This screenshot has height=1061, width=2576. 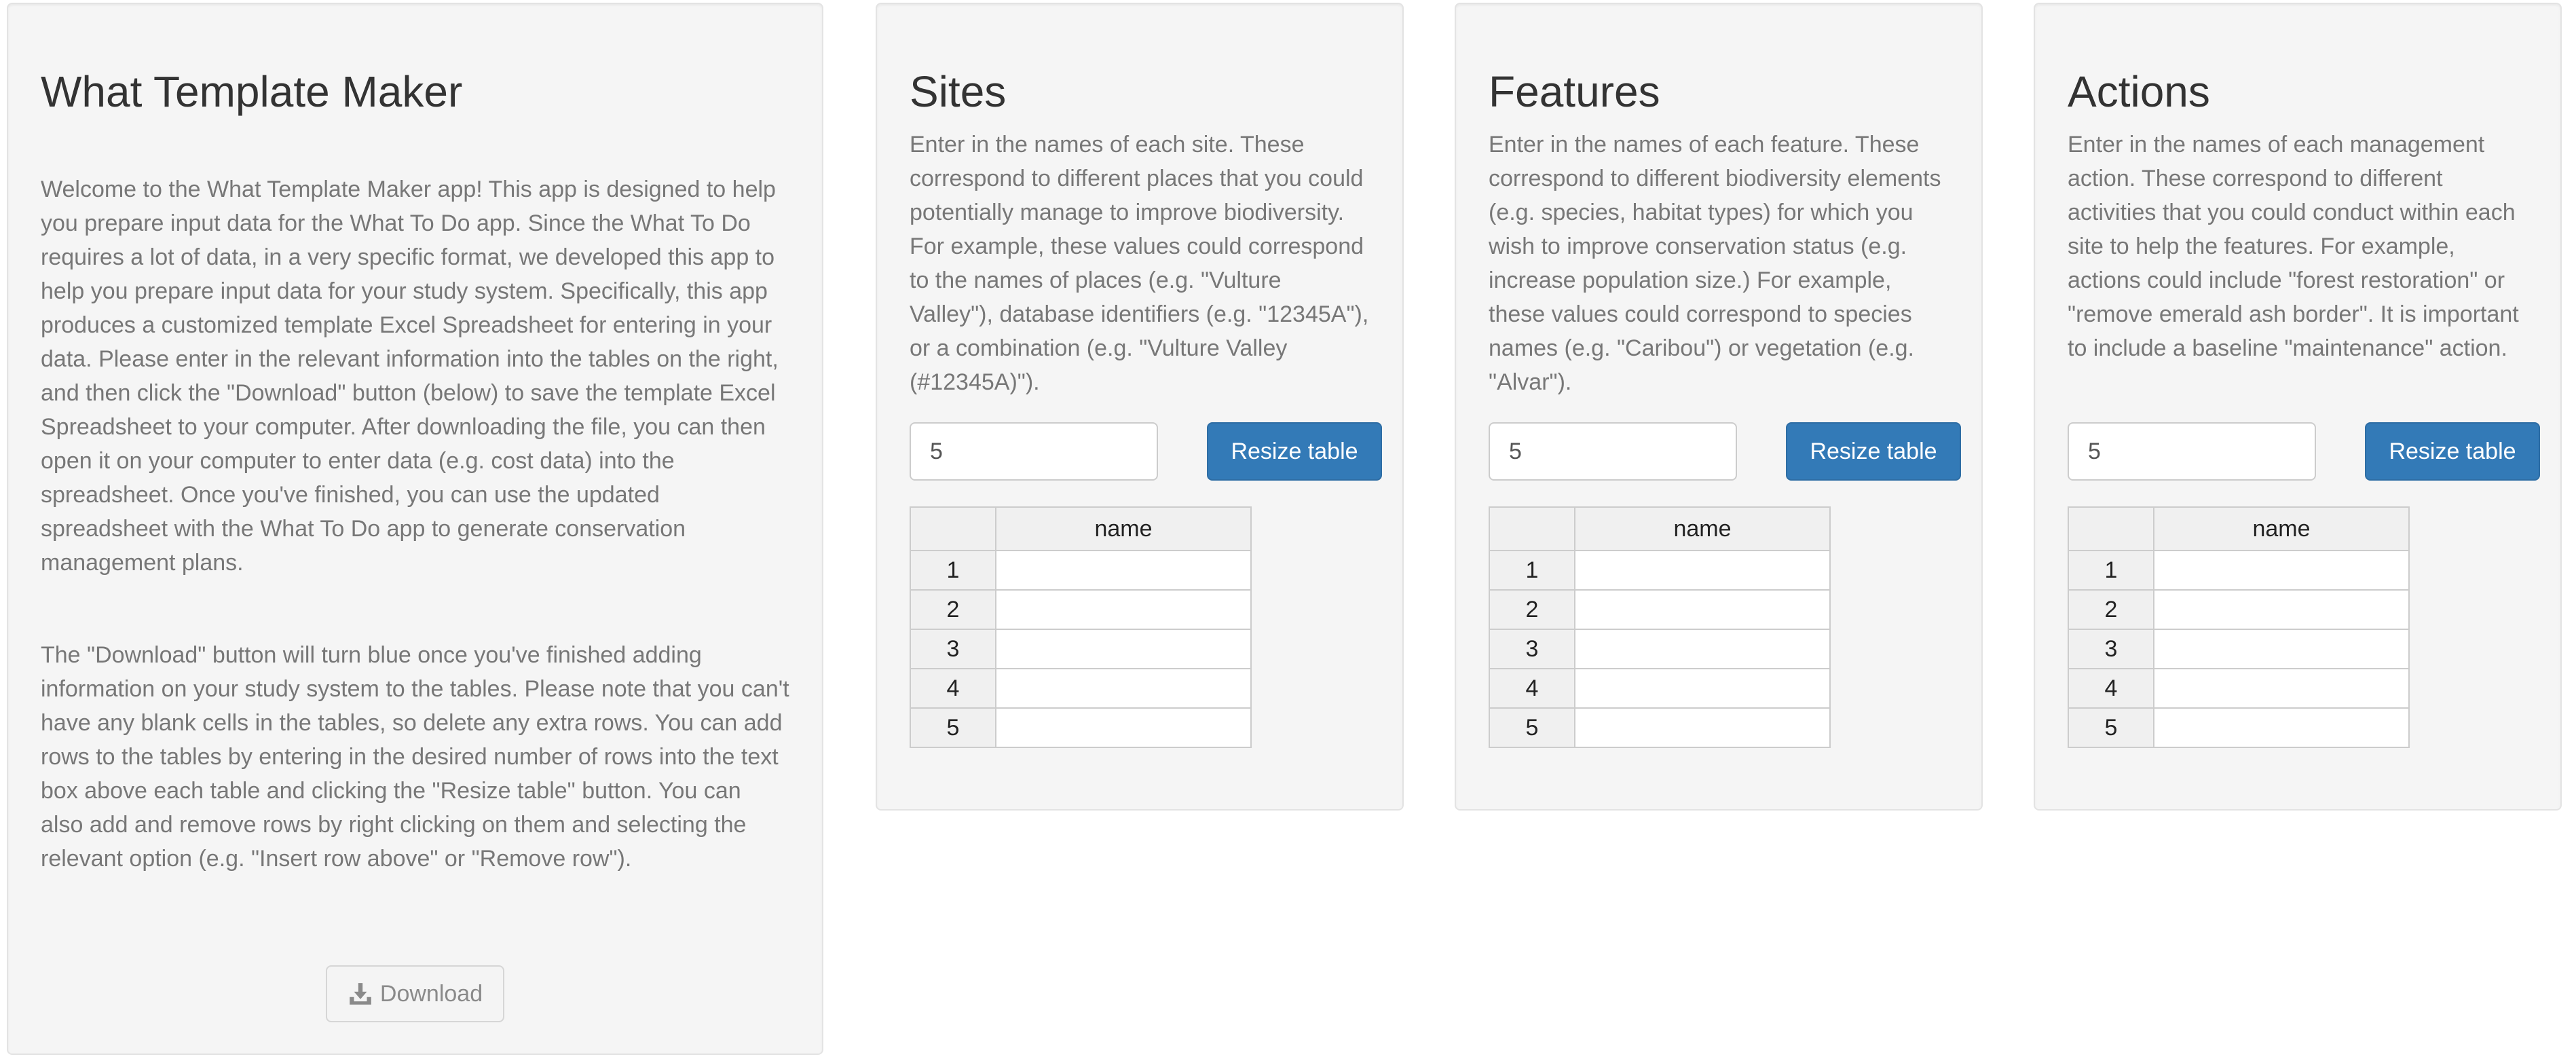 I want to click on actions-resize-table-button: Resize table, so click(x=2452, y=451).